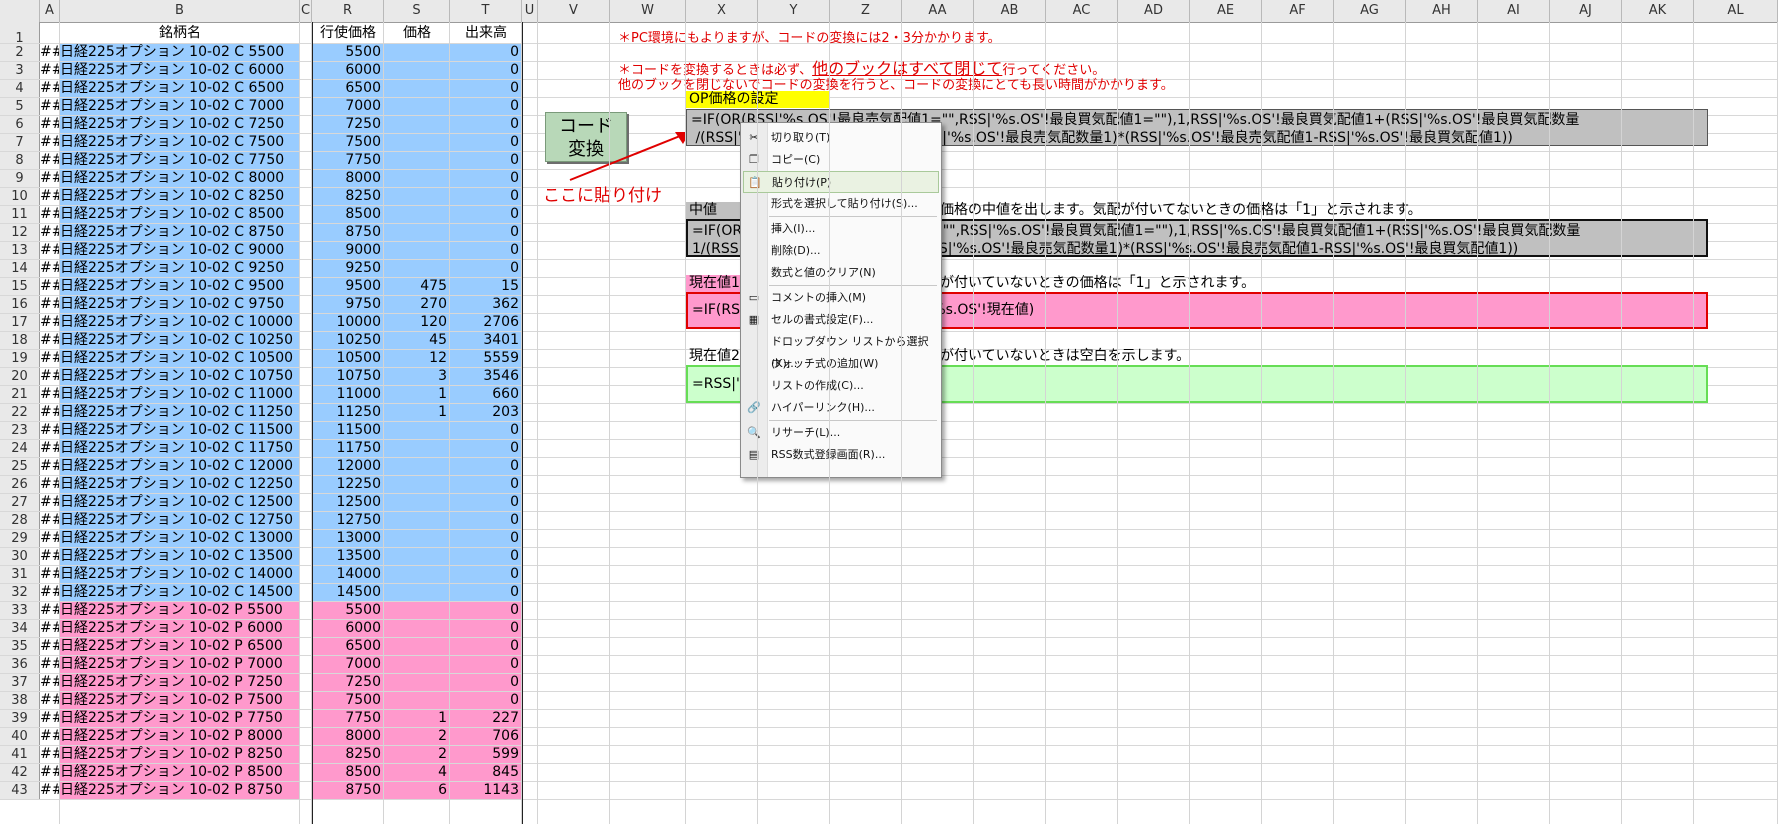  Describe the element at coordinates (486, 412) in the screenshot. I see `cell-volume: 203` at that location.